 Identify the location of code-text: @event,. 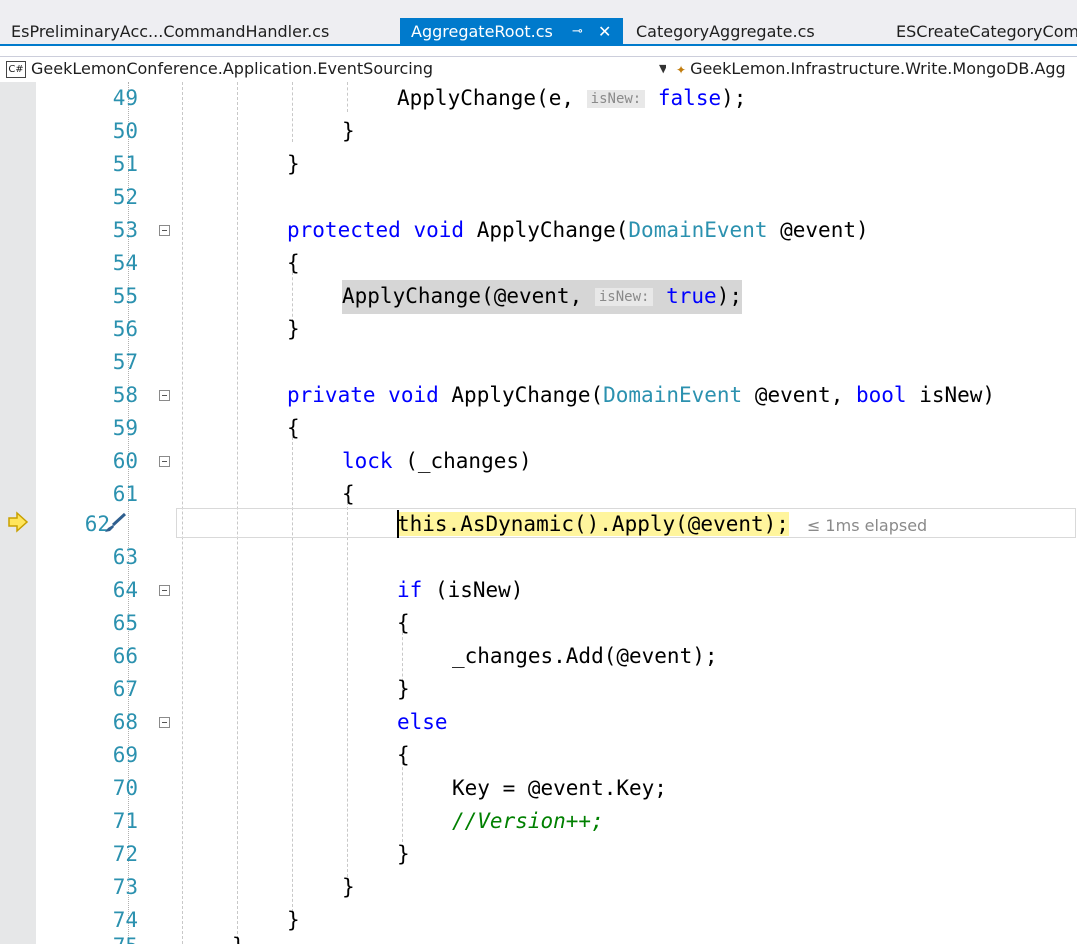
(799, 395).